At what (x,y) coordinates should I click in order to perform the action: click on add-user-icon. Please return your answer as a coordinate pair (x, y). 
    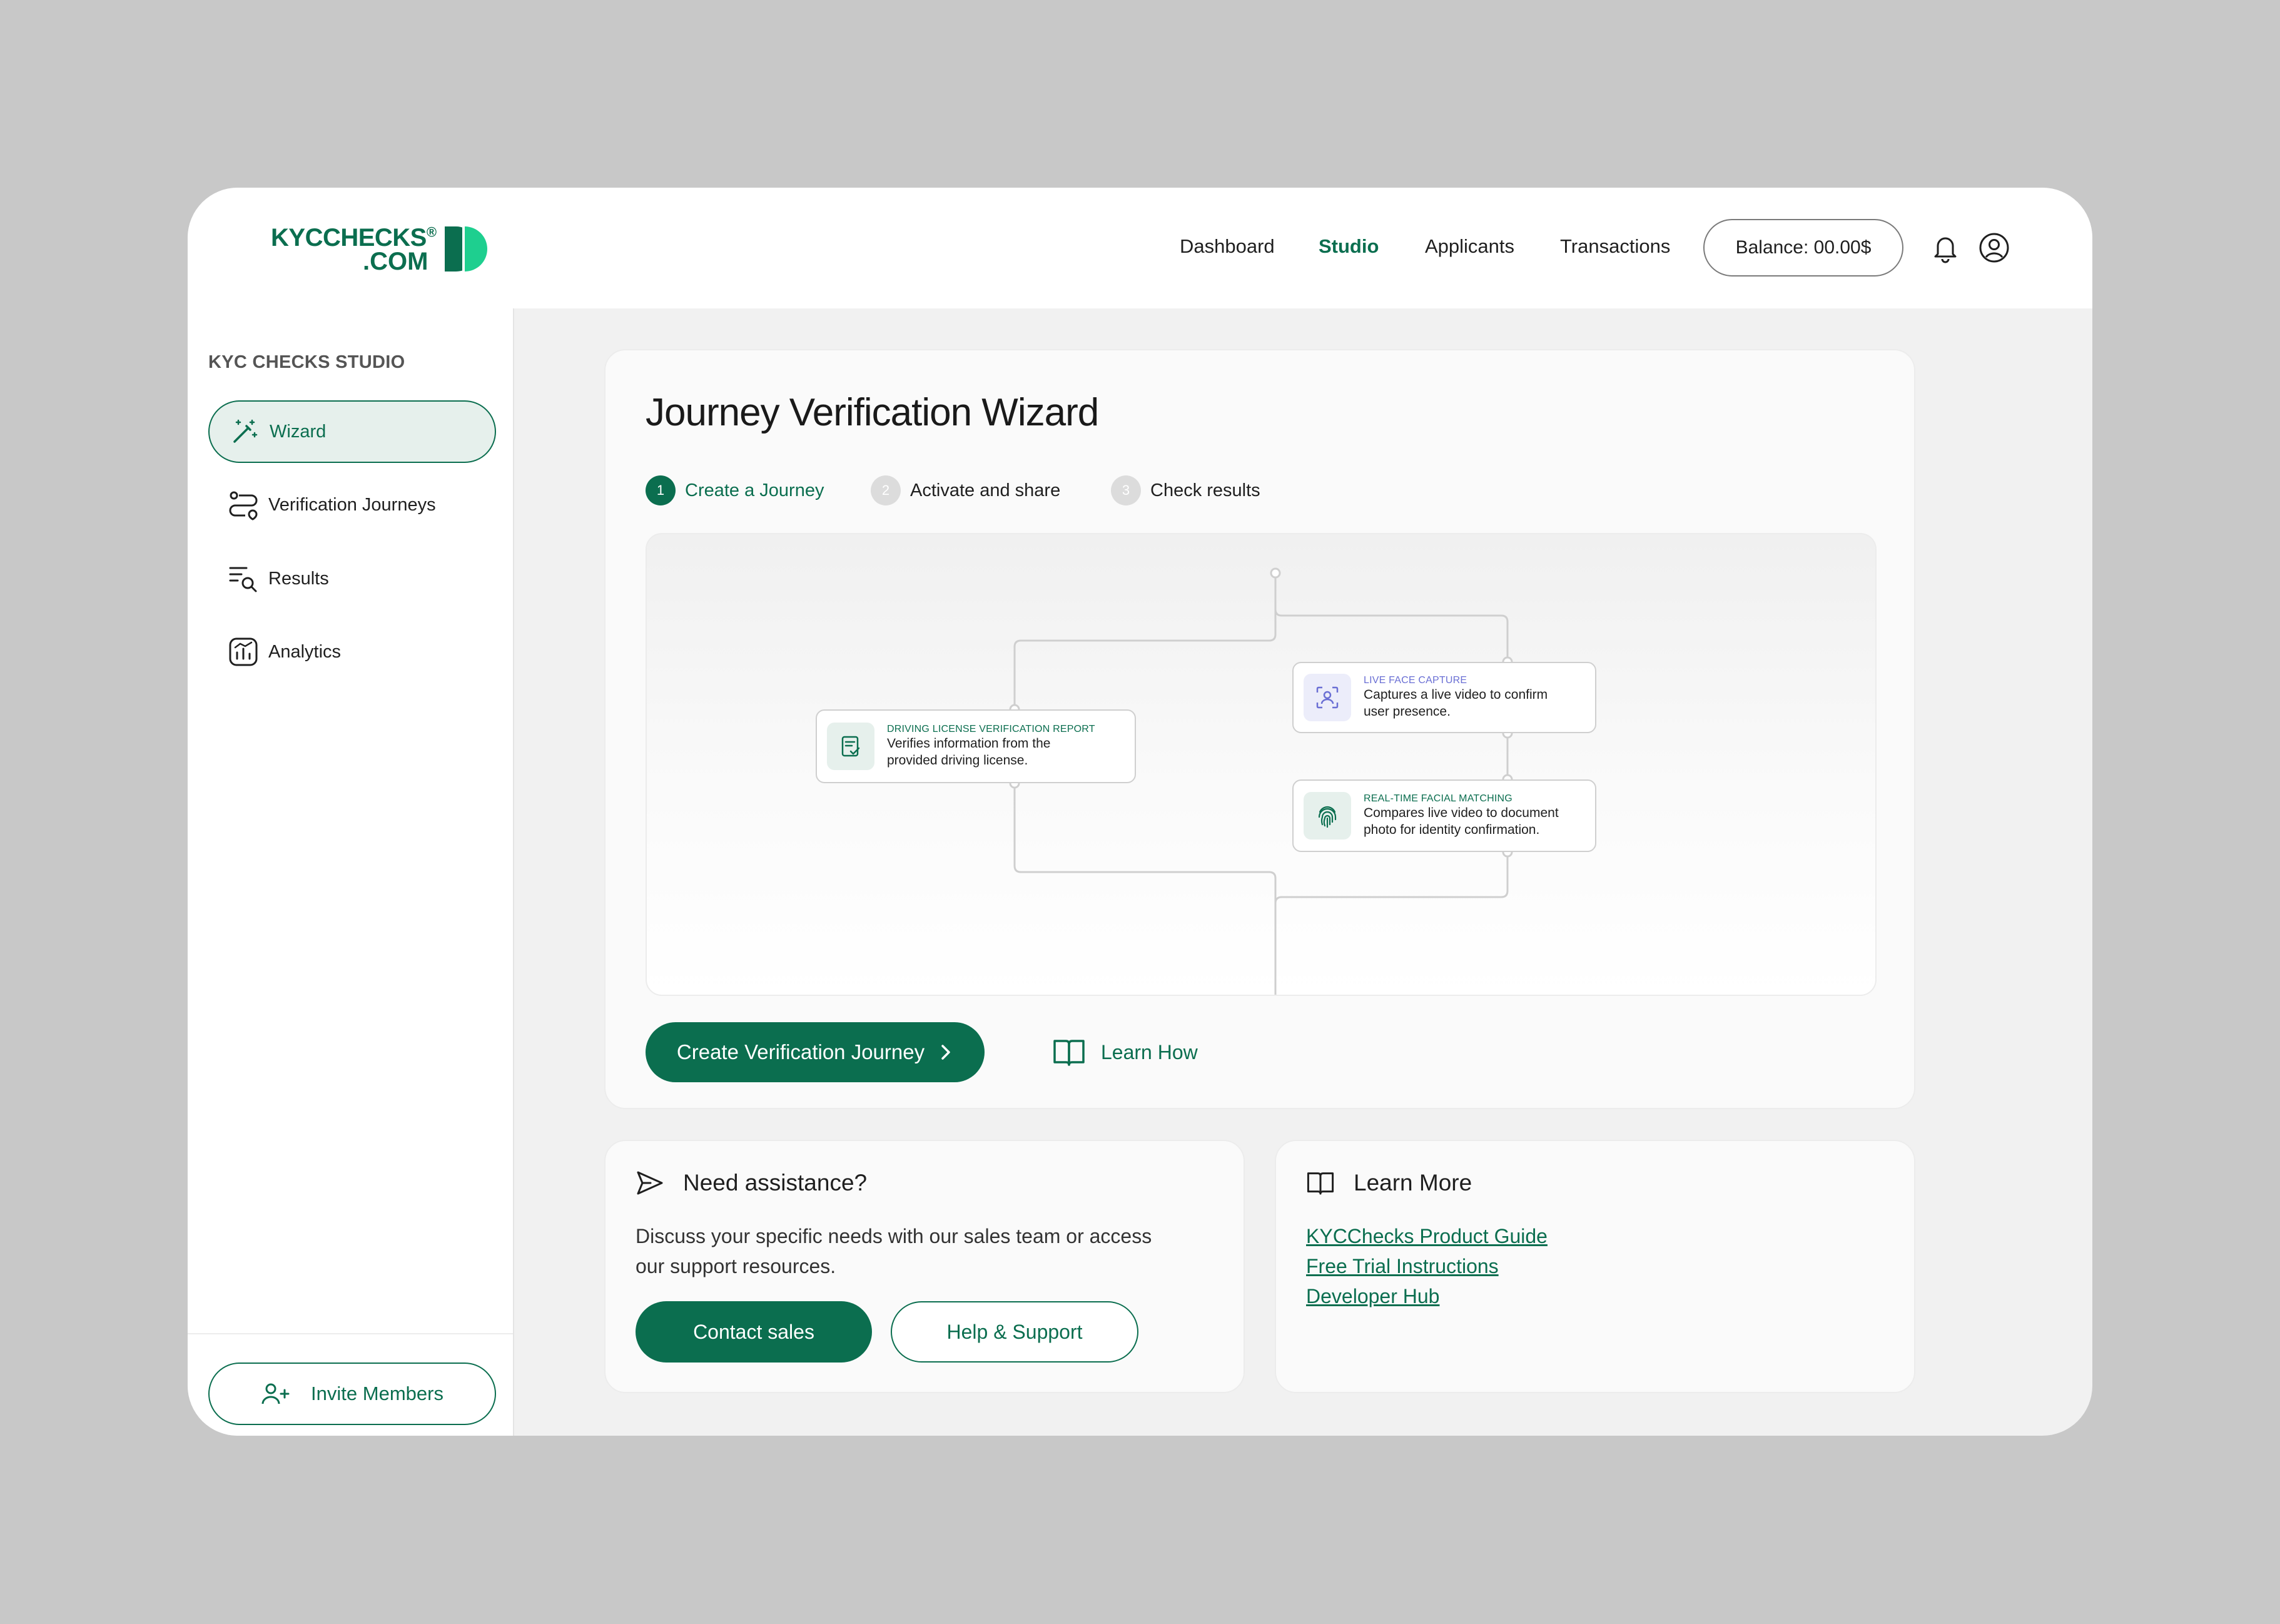
    Looking at the image, I should click on (275, 1393).